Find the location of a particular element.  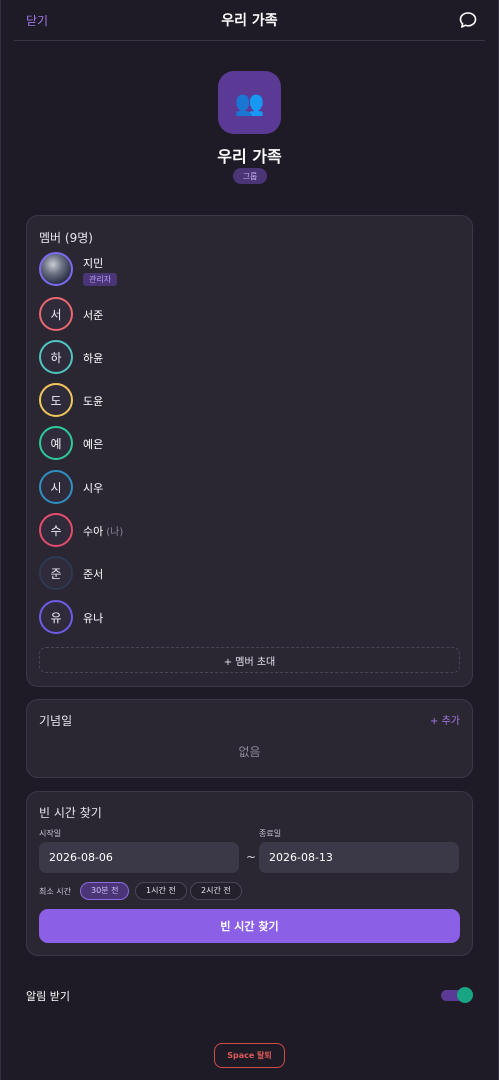

chat-button is located at coordinates (468, 20).